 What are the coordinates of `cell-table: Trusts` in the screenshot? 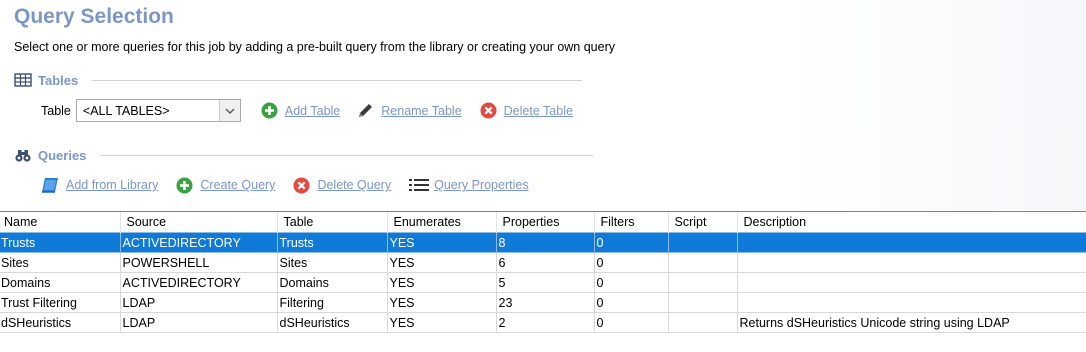 It's located at (332, 242).